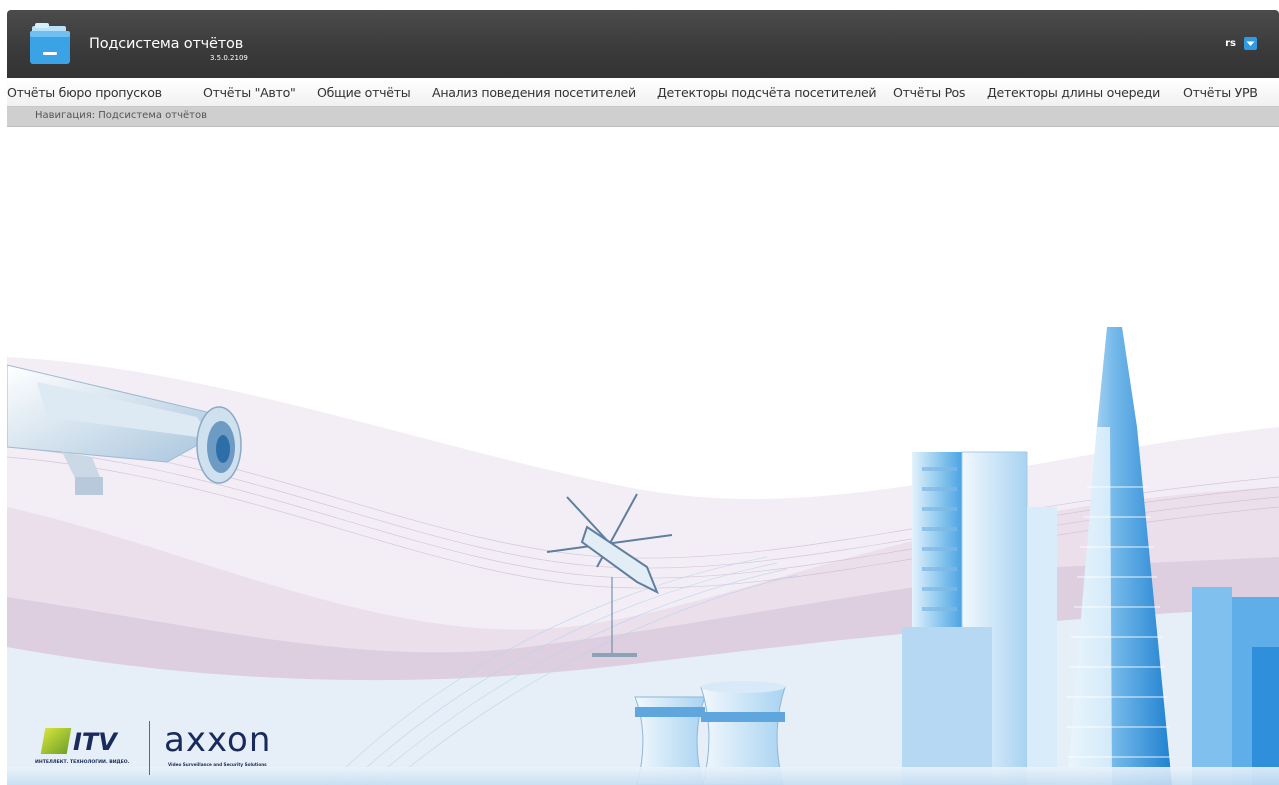  What do you see at coordinates (95, 742) in the screenshot?
I see `itv-logo-text: ITV` at bounding box center [95, 742].